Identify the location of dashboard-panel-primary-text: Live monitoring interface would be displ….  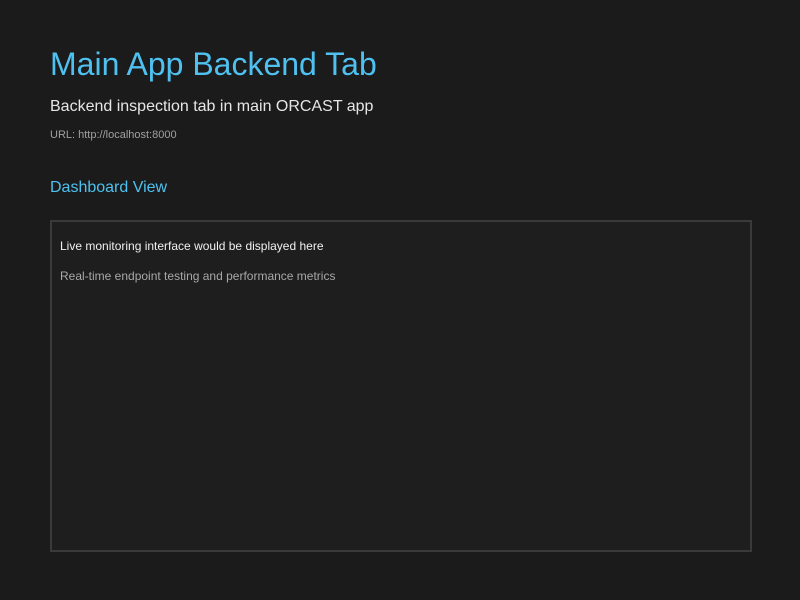
(192, 246).